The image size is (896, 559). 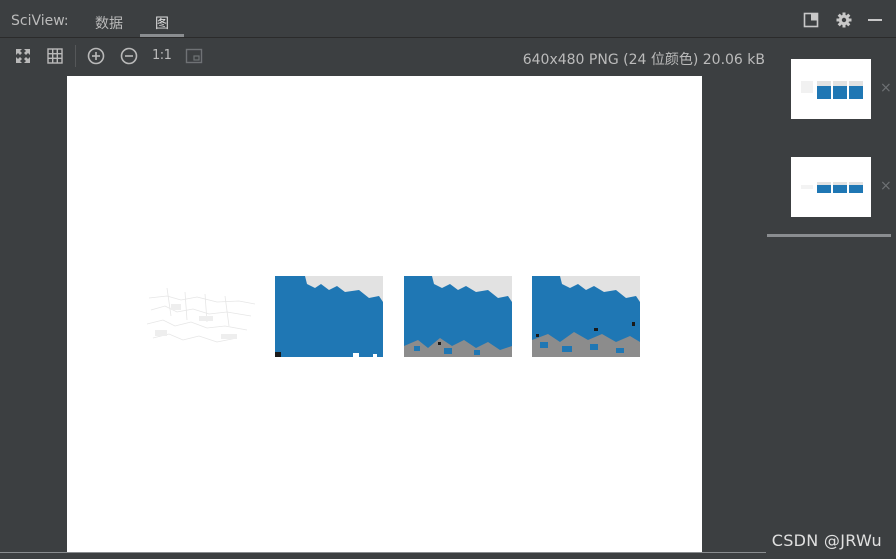 What do you see at coordinates (194, 56) in the screenshot?
I see `background-toggle-icon` at bounding box center [194, 56].